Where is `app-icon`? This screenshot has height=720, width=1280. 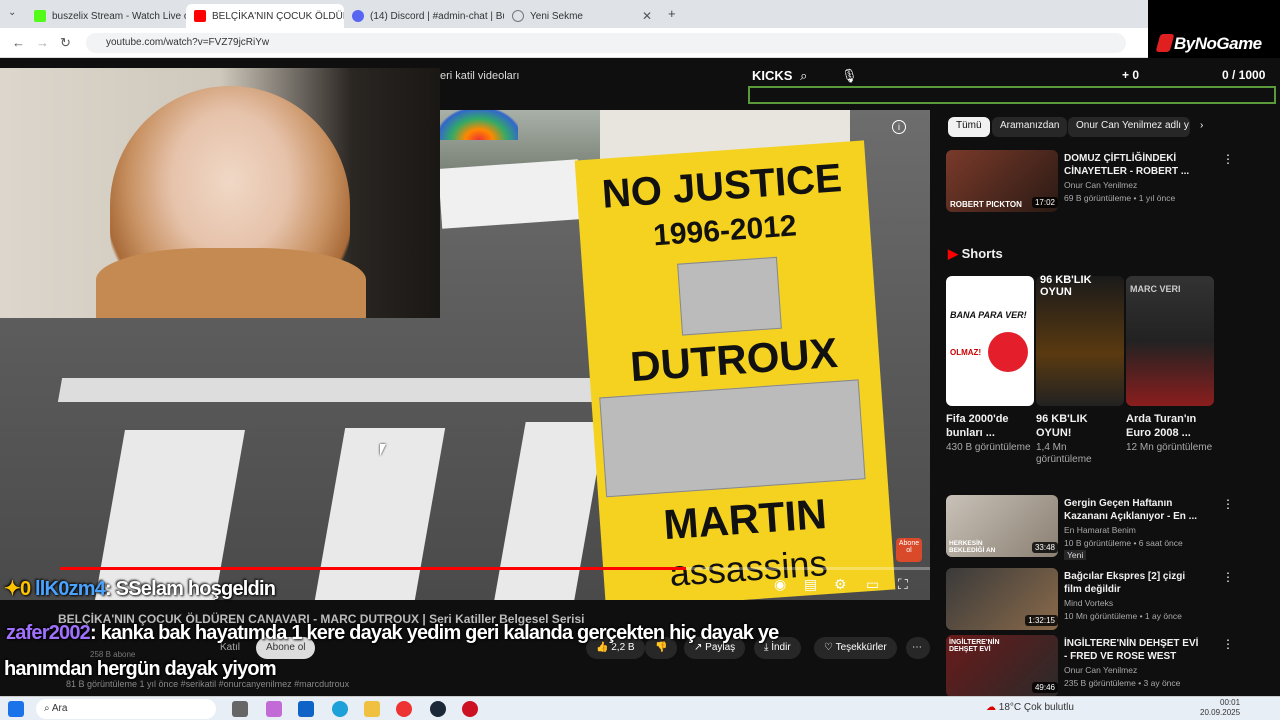
app-icon is located at coordinates (470, 709).